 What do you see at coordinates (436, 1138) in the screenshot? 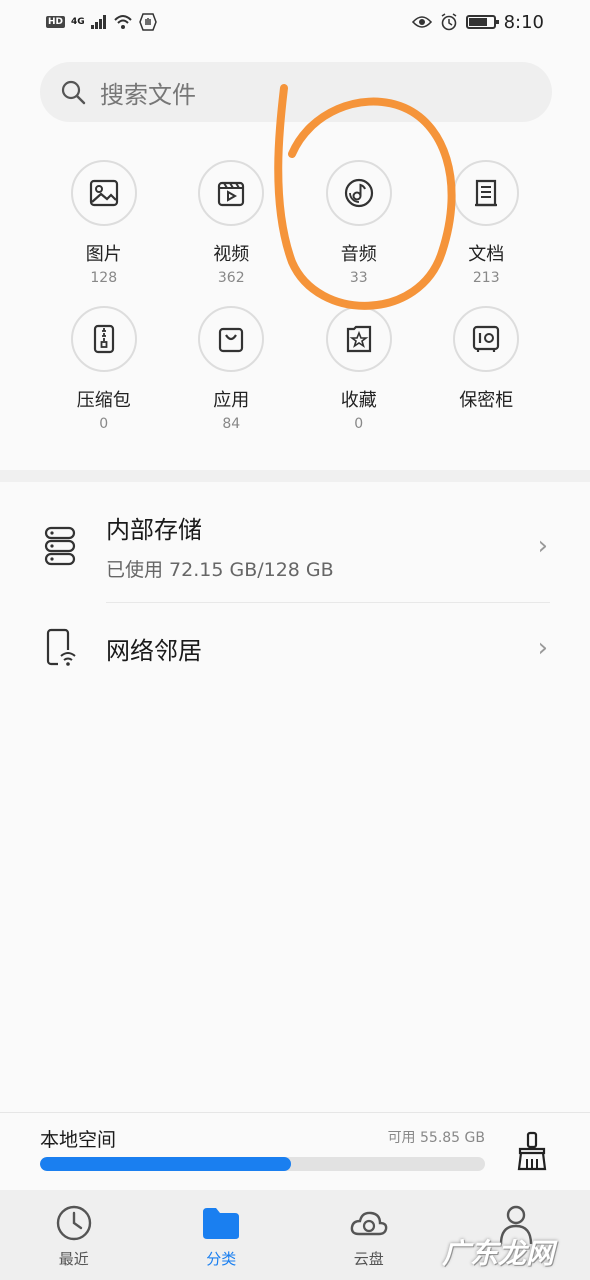
I see `local-space-available: 可用 55.85 GB` at bounding box center [436, 1138].